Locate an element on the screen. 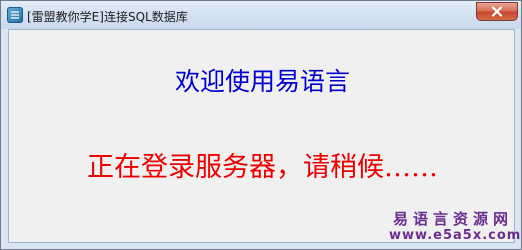 This screenshot has height=250, width=522. app-icon is located at coordinates (15, 15).